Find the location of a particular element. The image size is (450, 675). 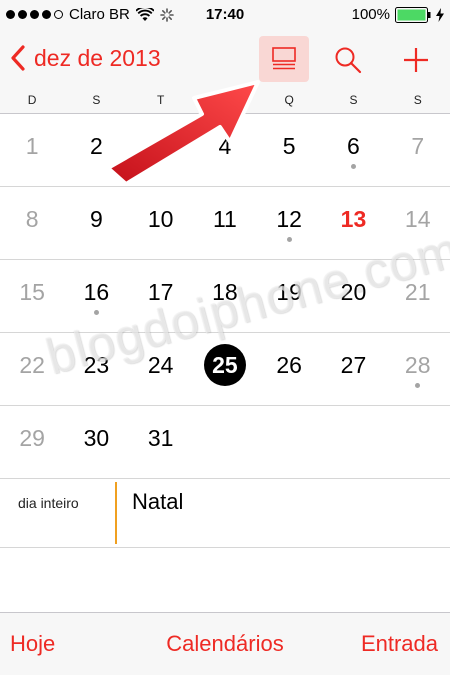

calendar-day: 27 is located at coordinates (353, 369).